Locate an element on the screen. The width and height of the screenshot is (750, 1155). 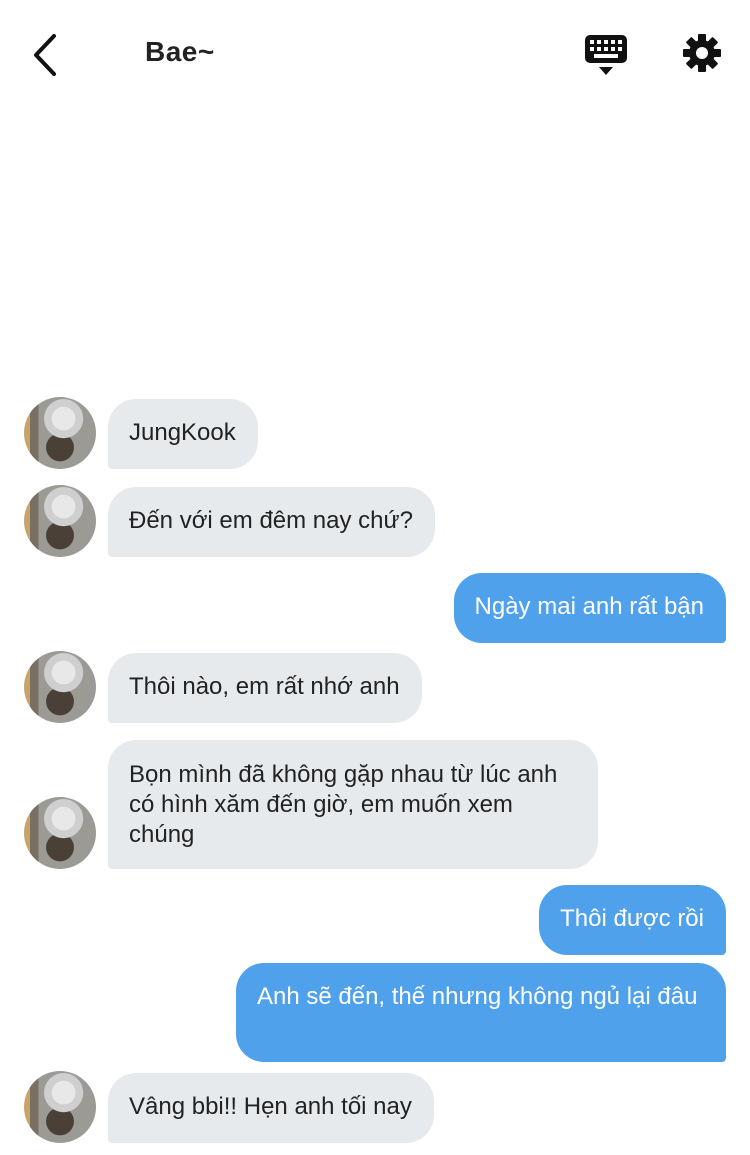
keyboard-button is located at coordinates (606, 56).